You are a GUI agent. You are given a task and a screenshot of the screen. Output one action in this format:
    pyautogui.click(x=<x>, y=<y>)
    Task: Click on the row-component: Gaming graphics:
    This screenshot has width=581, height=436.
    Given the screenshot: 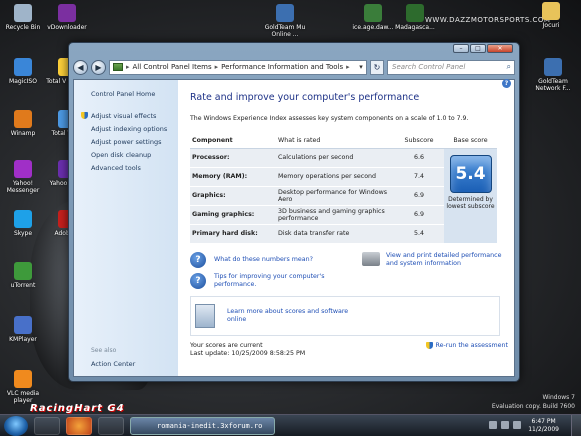 What is the action you would take?
    pyautogui.click(x=233, y=215)
    